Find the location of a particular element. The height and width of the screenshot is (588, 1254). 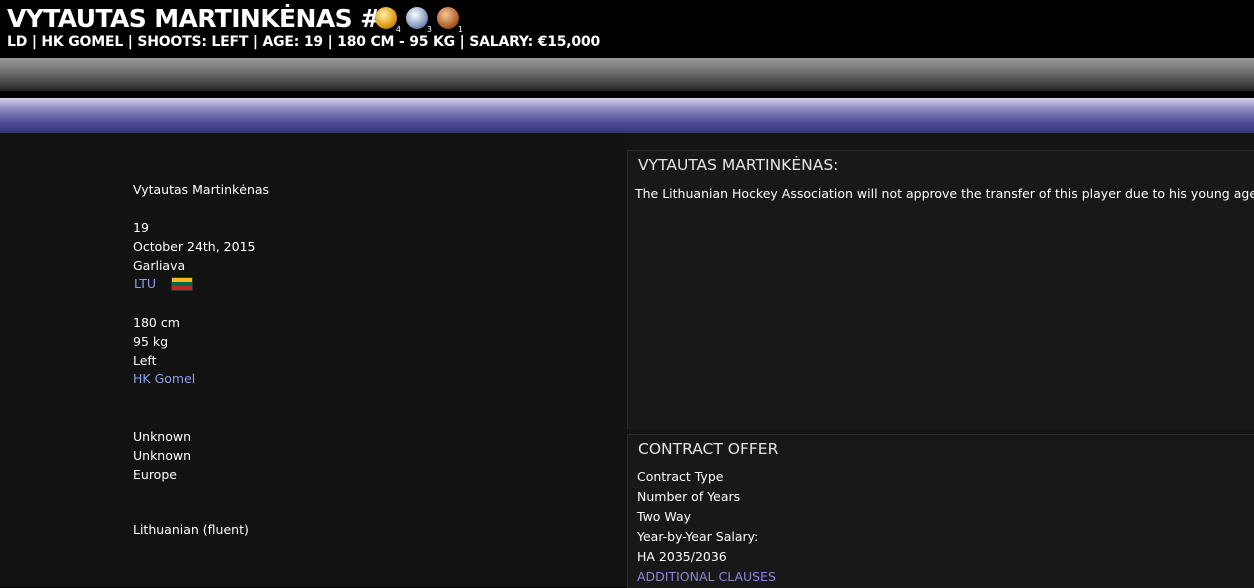

team-link: HK Gomel is located at coordinates (164, 378).